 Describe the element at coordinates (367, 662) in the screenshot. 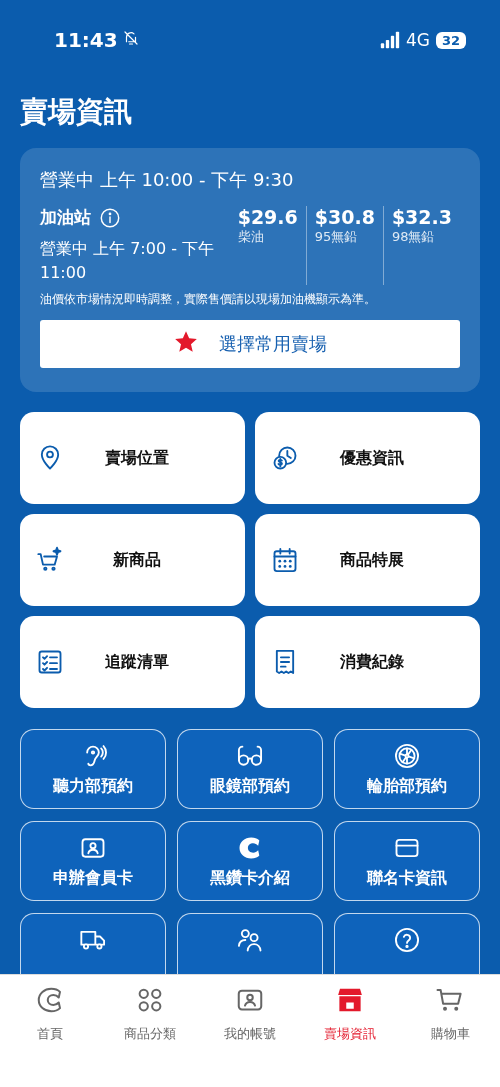

I see `feature-card: 消費紀錄` at that location.